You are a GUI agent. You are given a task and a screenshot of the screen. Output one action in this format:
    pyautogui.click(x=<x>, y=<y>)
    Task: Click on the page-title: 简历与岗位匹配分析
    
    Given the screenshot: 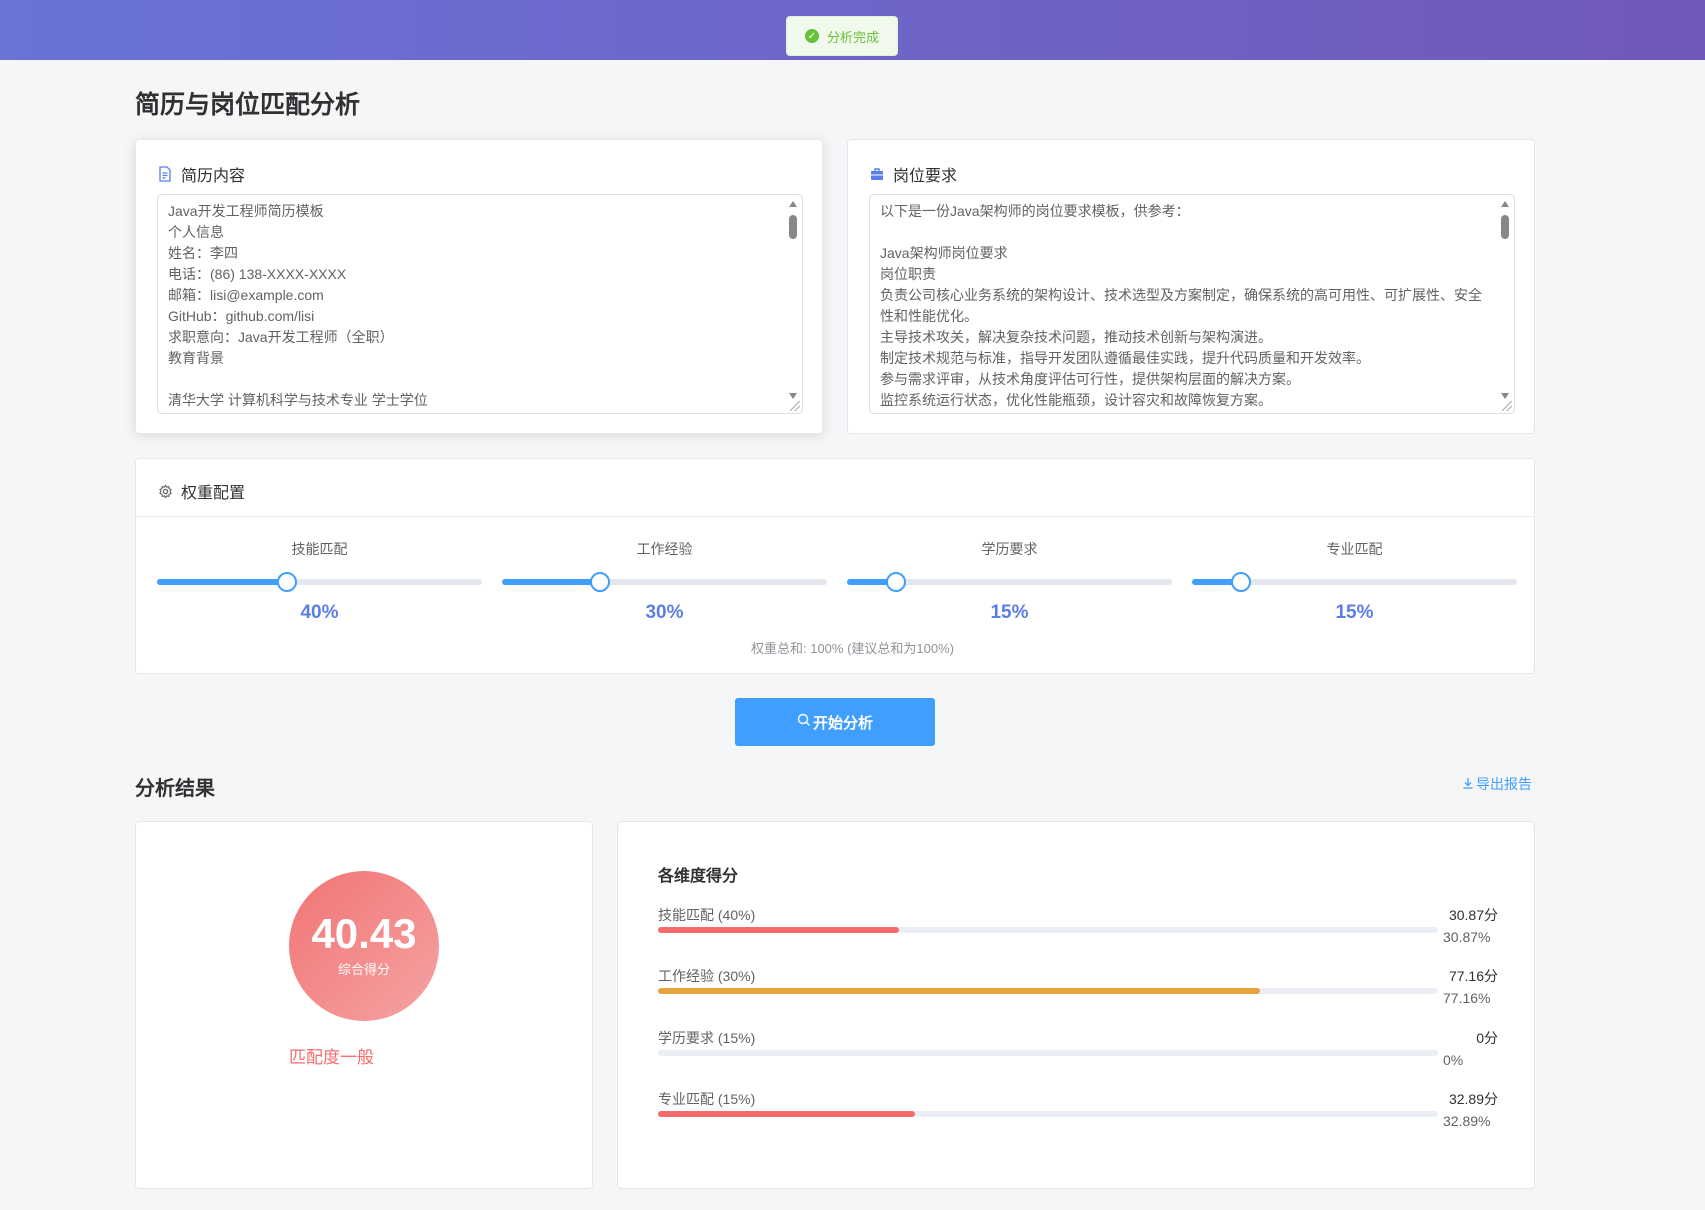 What is the action you would take?
    pyautogui.click(x=248, y=105)
    